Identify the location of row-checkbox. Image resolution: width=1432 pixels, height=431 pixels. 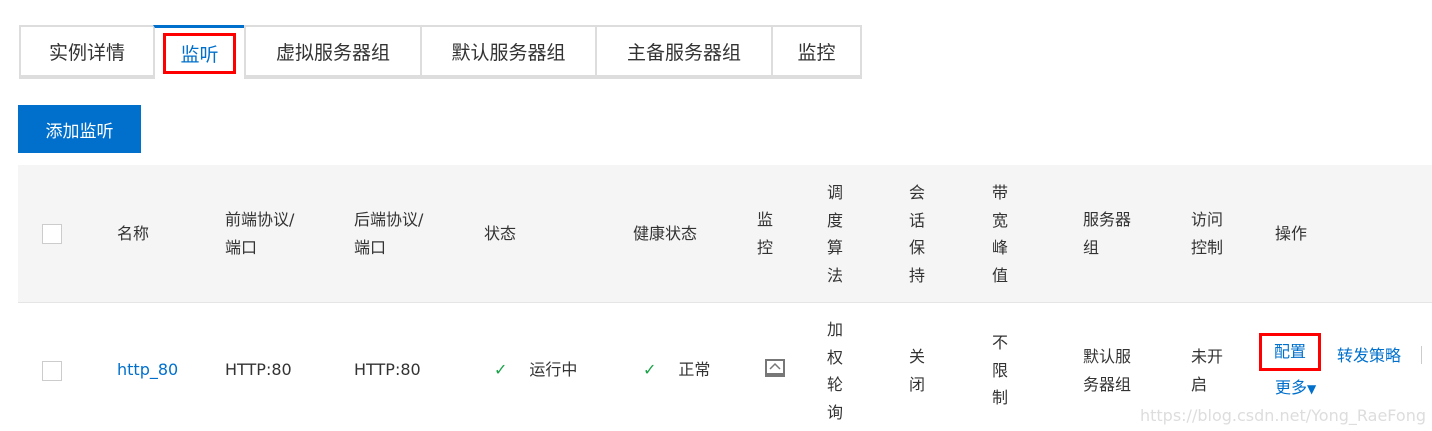
(52, 371).